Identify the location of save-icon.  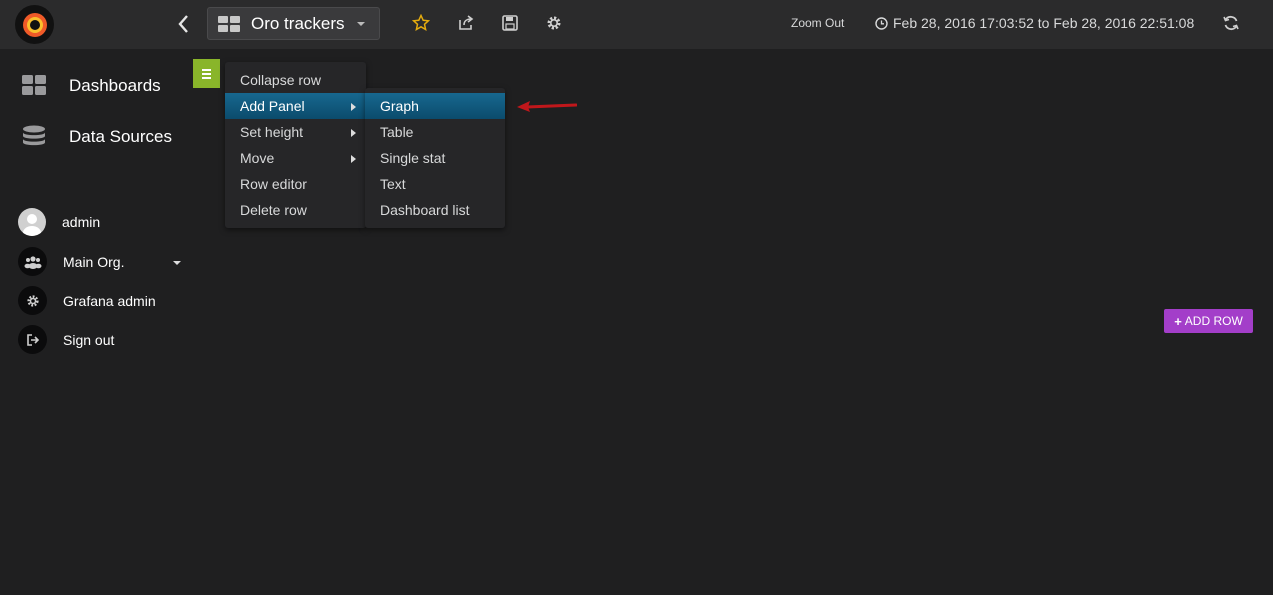
(510, 23).